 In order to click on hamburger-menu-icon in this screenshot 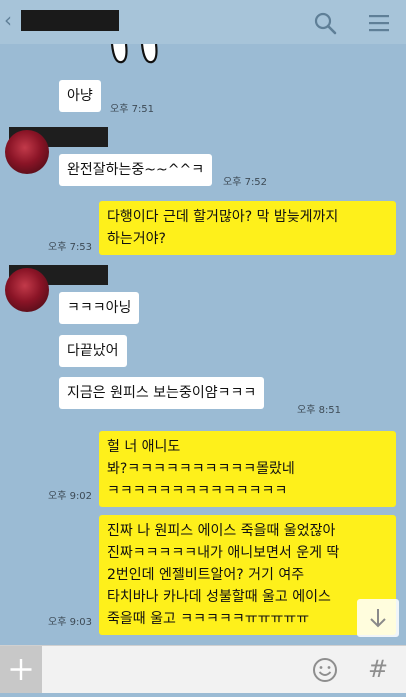, I will do `click(379, 23)`.